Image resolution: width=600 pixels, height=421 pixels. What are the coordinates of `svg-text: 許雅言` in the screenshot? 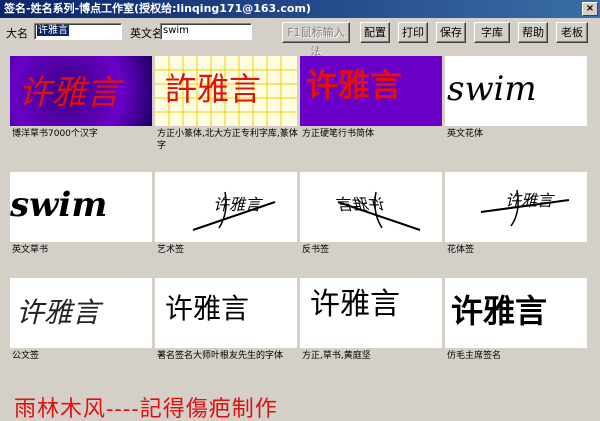 It's located at (213, 89).